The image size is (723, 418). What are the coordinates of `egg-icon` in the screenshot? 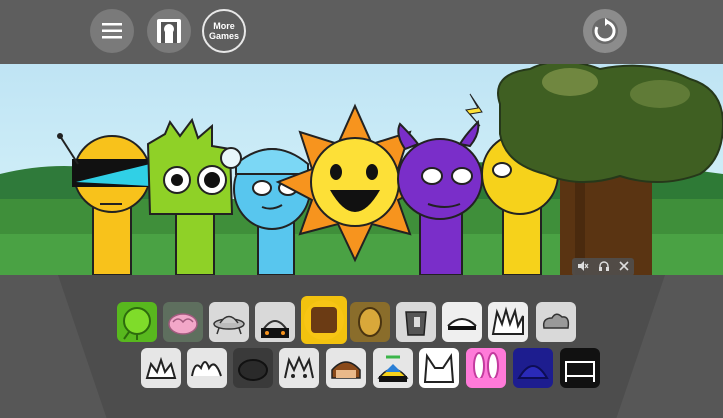 It's located at (370, 322).